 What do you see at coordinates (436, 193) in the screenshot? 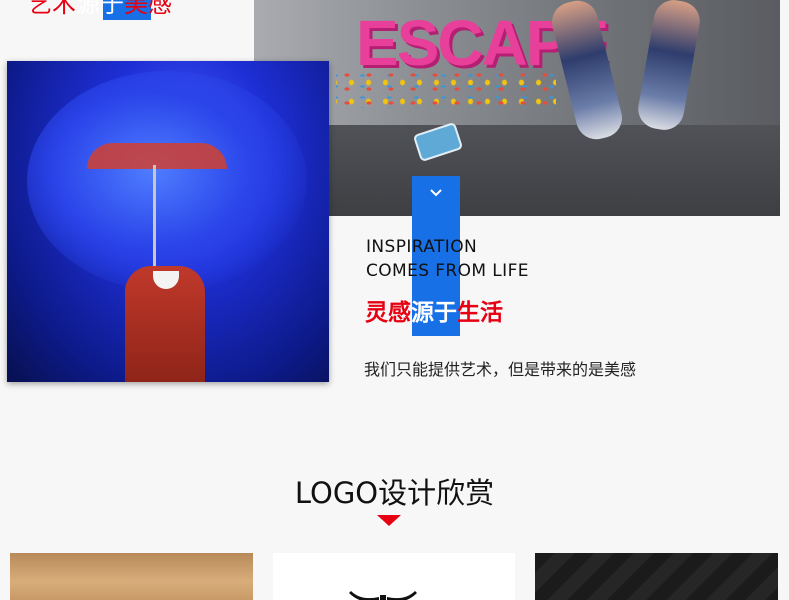
I see `chevron-down-icon` at bounding box center [436, 193].